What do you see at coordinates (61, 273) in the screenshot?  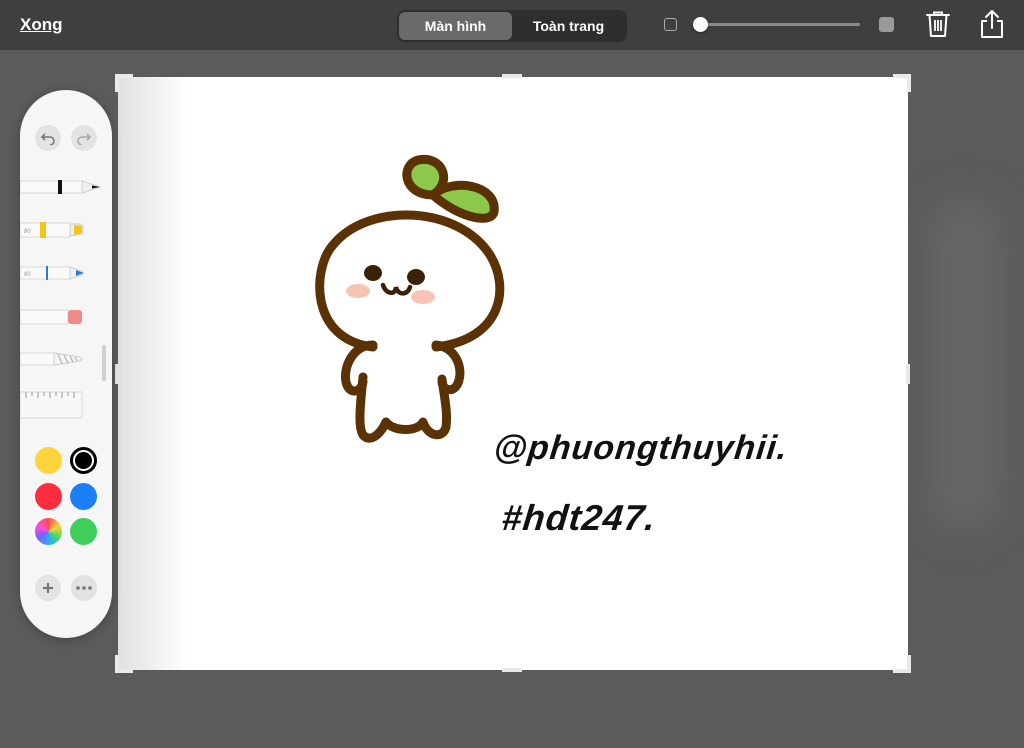 I see `marker-tool: 80` at bounding box center [61, 273].